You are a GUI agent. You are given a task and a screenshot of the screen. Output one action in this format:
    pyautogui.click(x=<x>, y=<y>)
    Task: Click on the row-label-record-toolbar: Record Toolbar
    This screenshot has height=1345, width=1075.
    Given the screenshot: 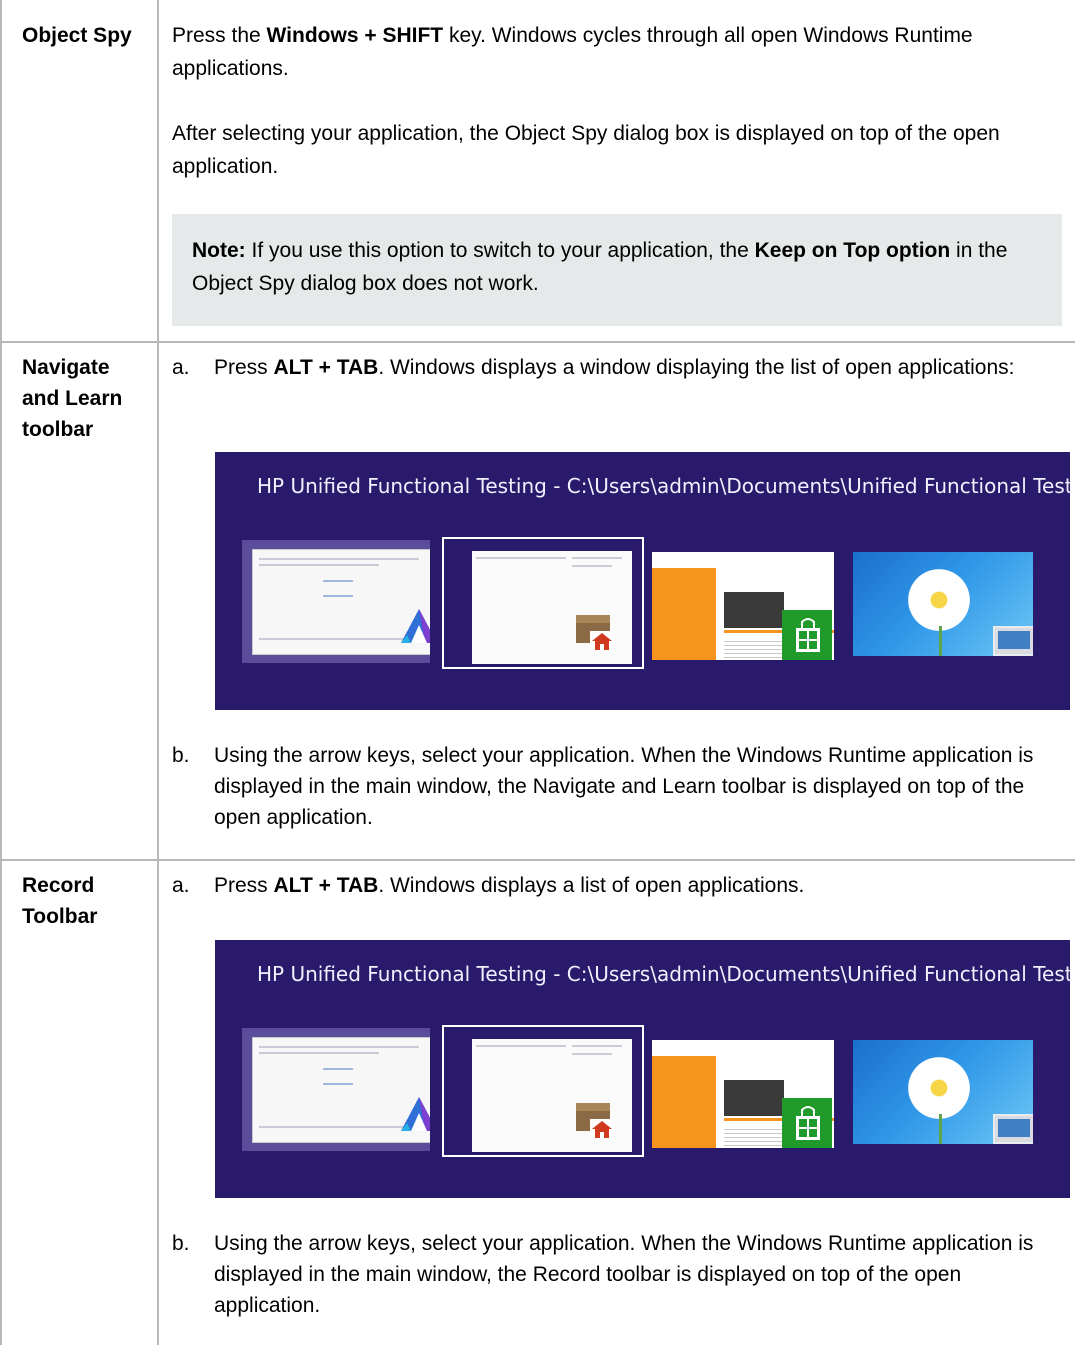 What is the action you would take?
    pyautogui.click(x=60, y=901)
    